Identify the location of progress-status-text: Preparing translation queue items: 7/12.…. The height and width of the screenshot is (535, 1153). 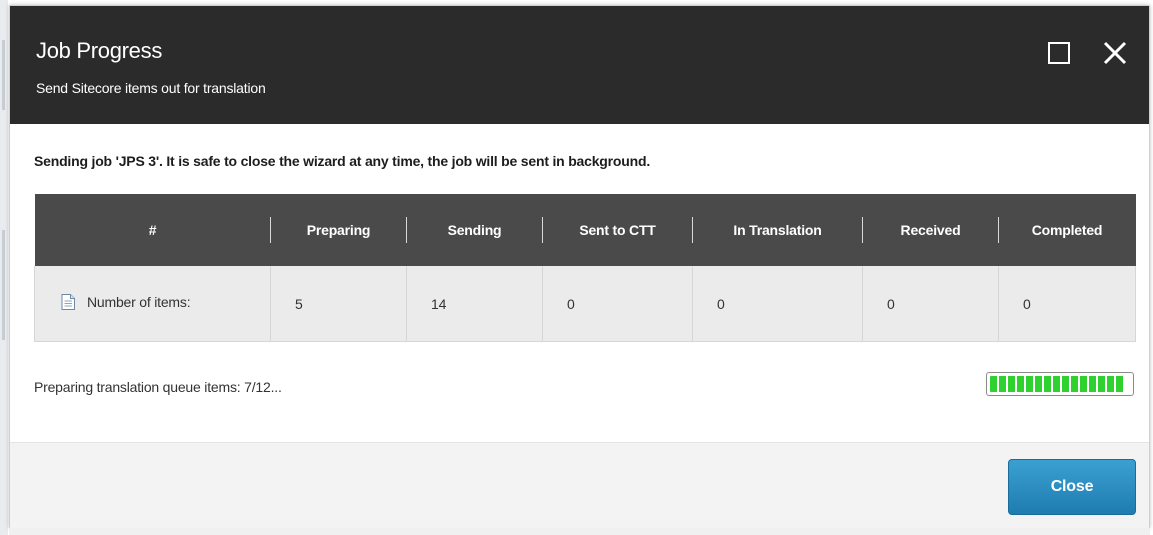
(158, 387).